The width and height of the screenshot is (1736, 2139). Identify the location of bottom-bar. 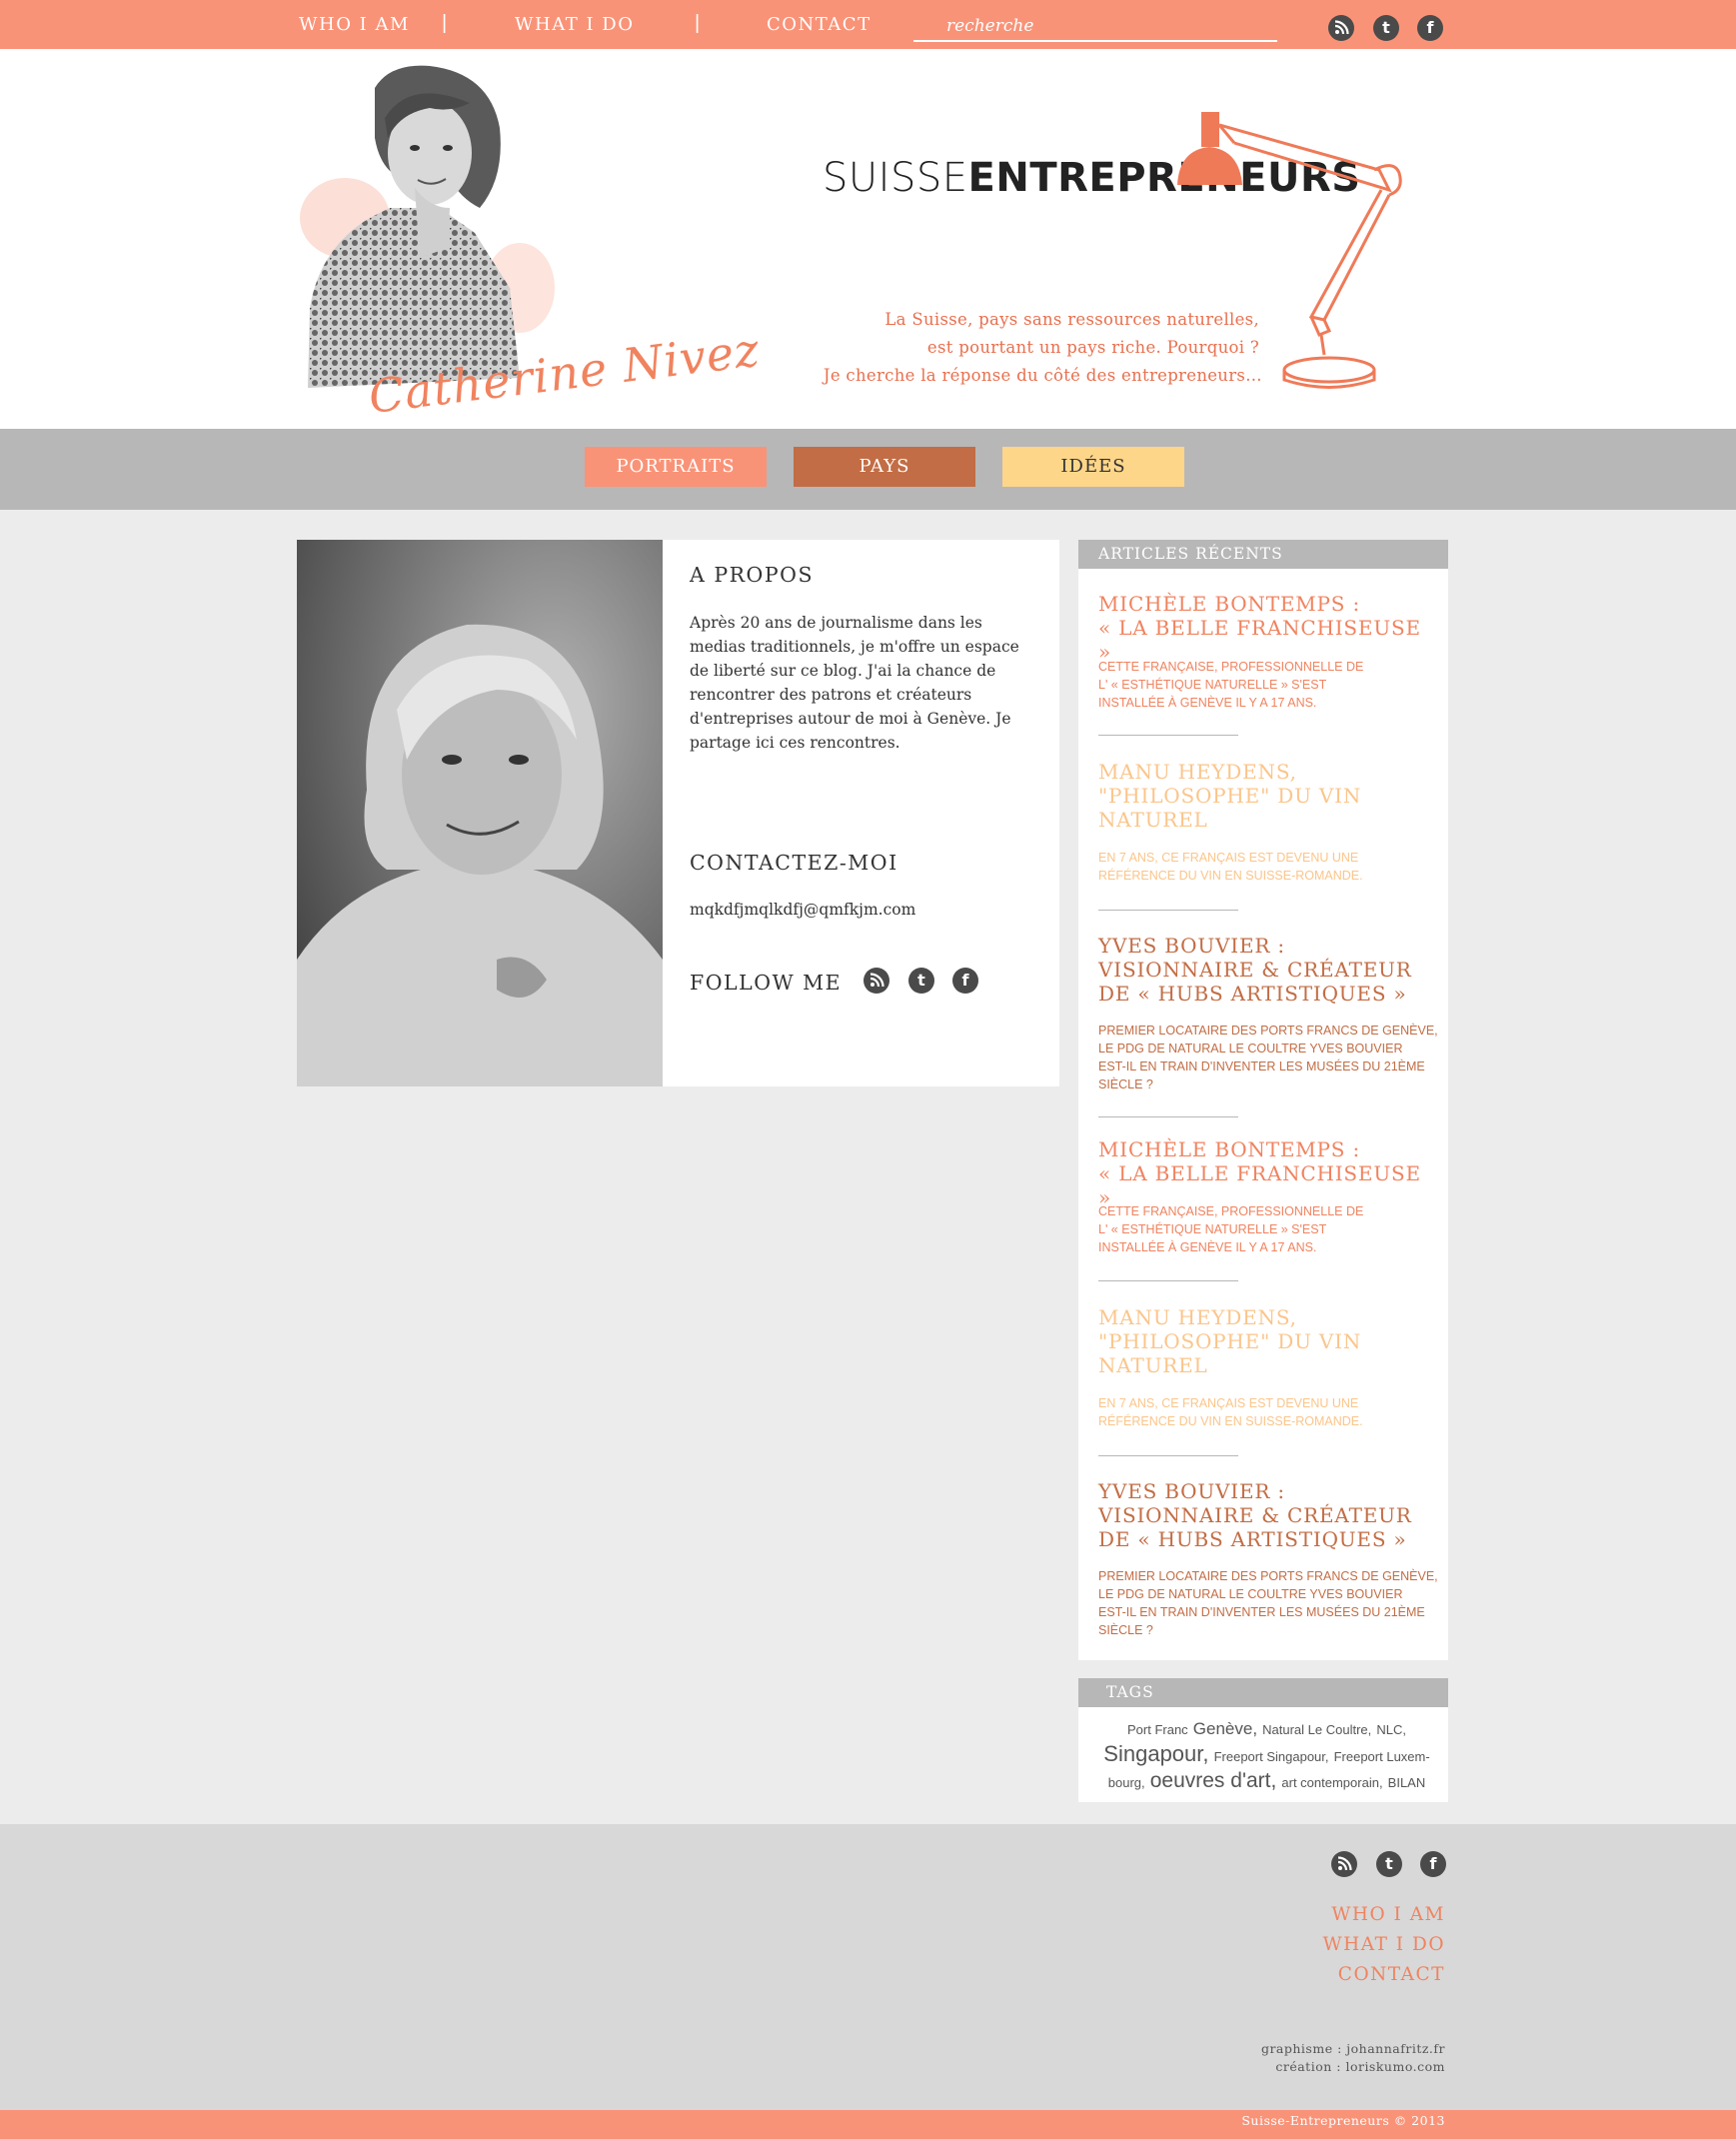
(868, 2124).